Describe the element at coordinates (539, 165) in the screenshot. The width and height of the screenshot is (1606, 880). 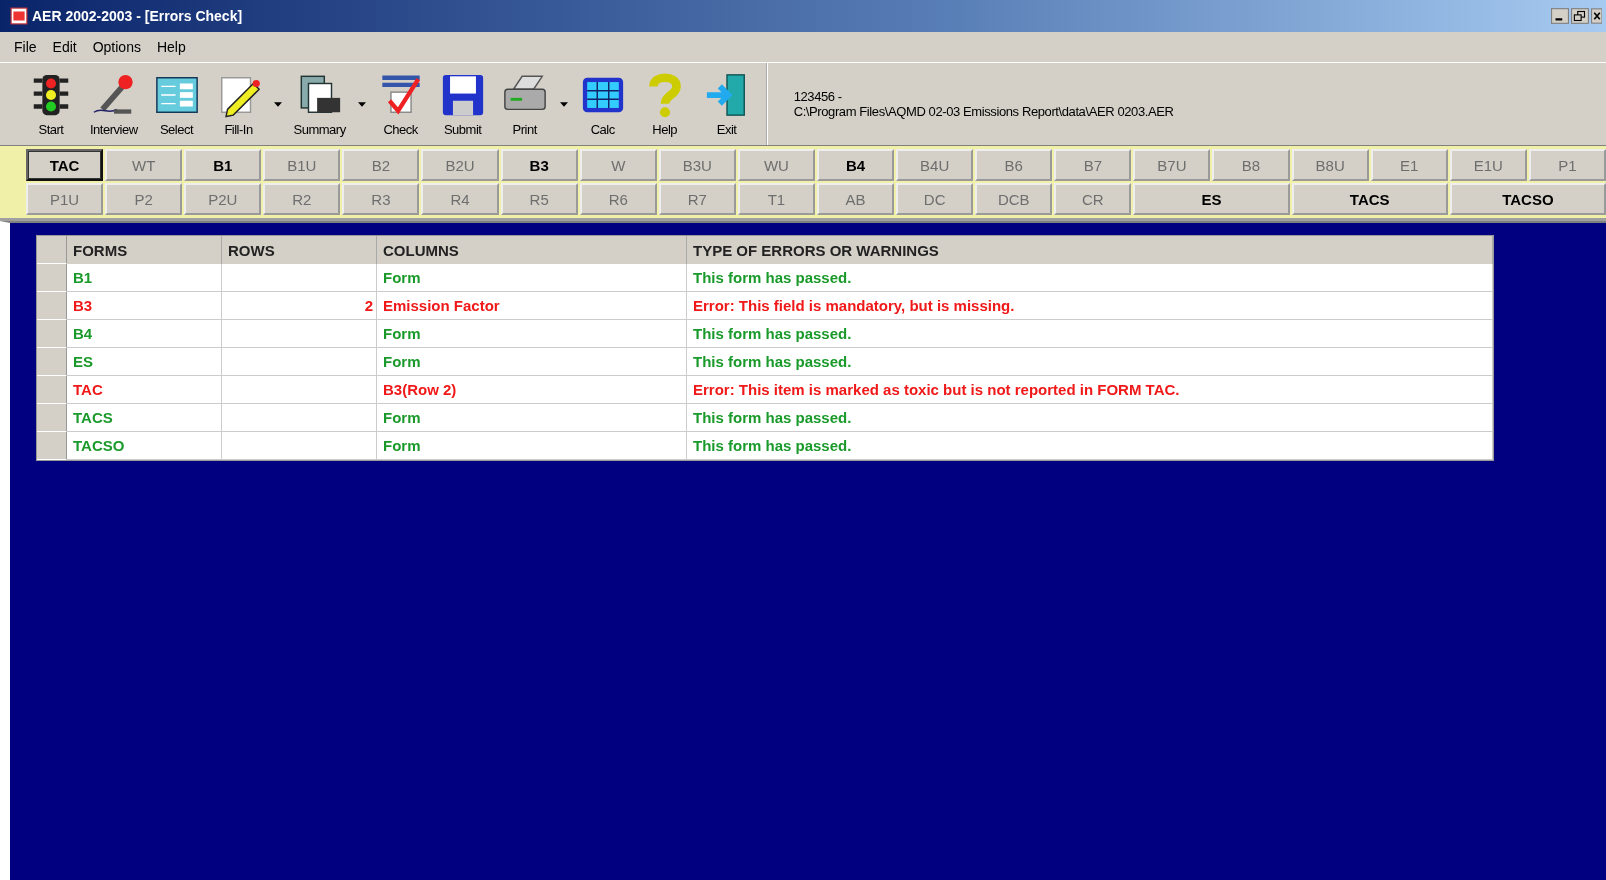
I see `form-button: B3` at that location.